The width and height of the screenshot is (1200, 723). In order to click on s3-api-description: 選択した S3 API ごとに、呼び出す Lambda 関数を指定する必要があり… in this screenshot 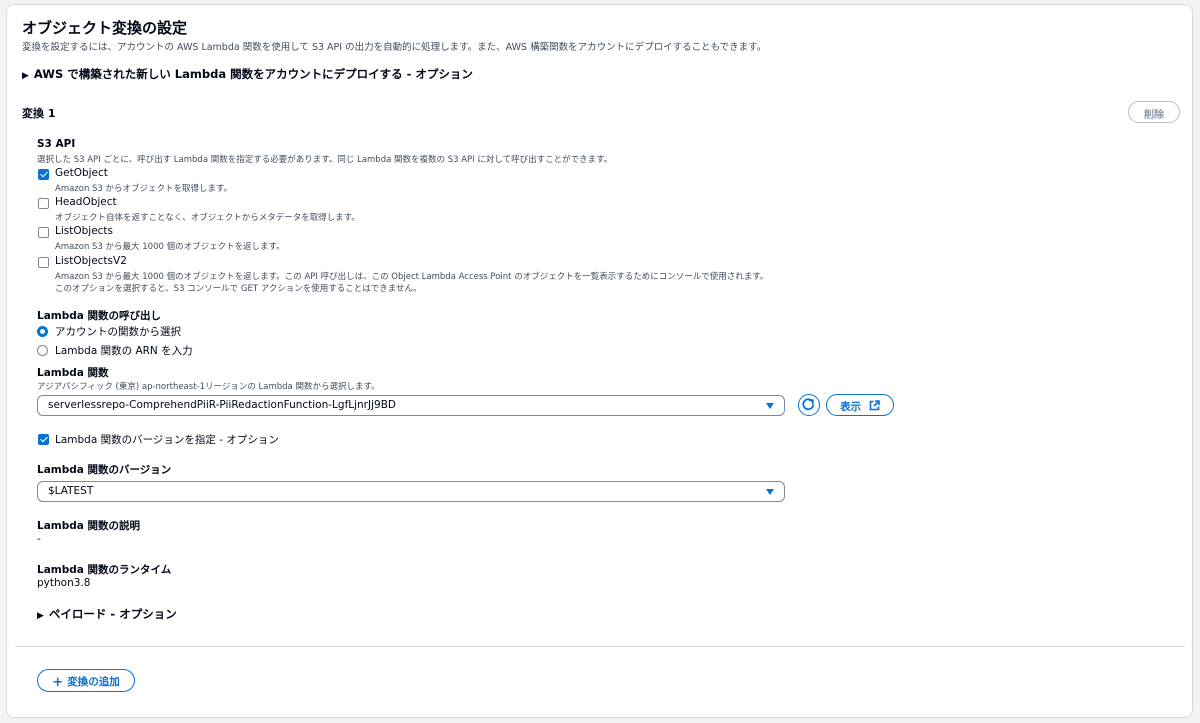, I will do `click(325, 160)`.